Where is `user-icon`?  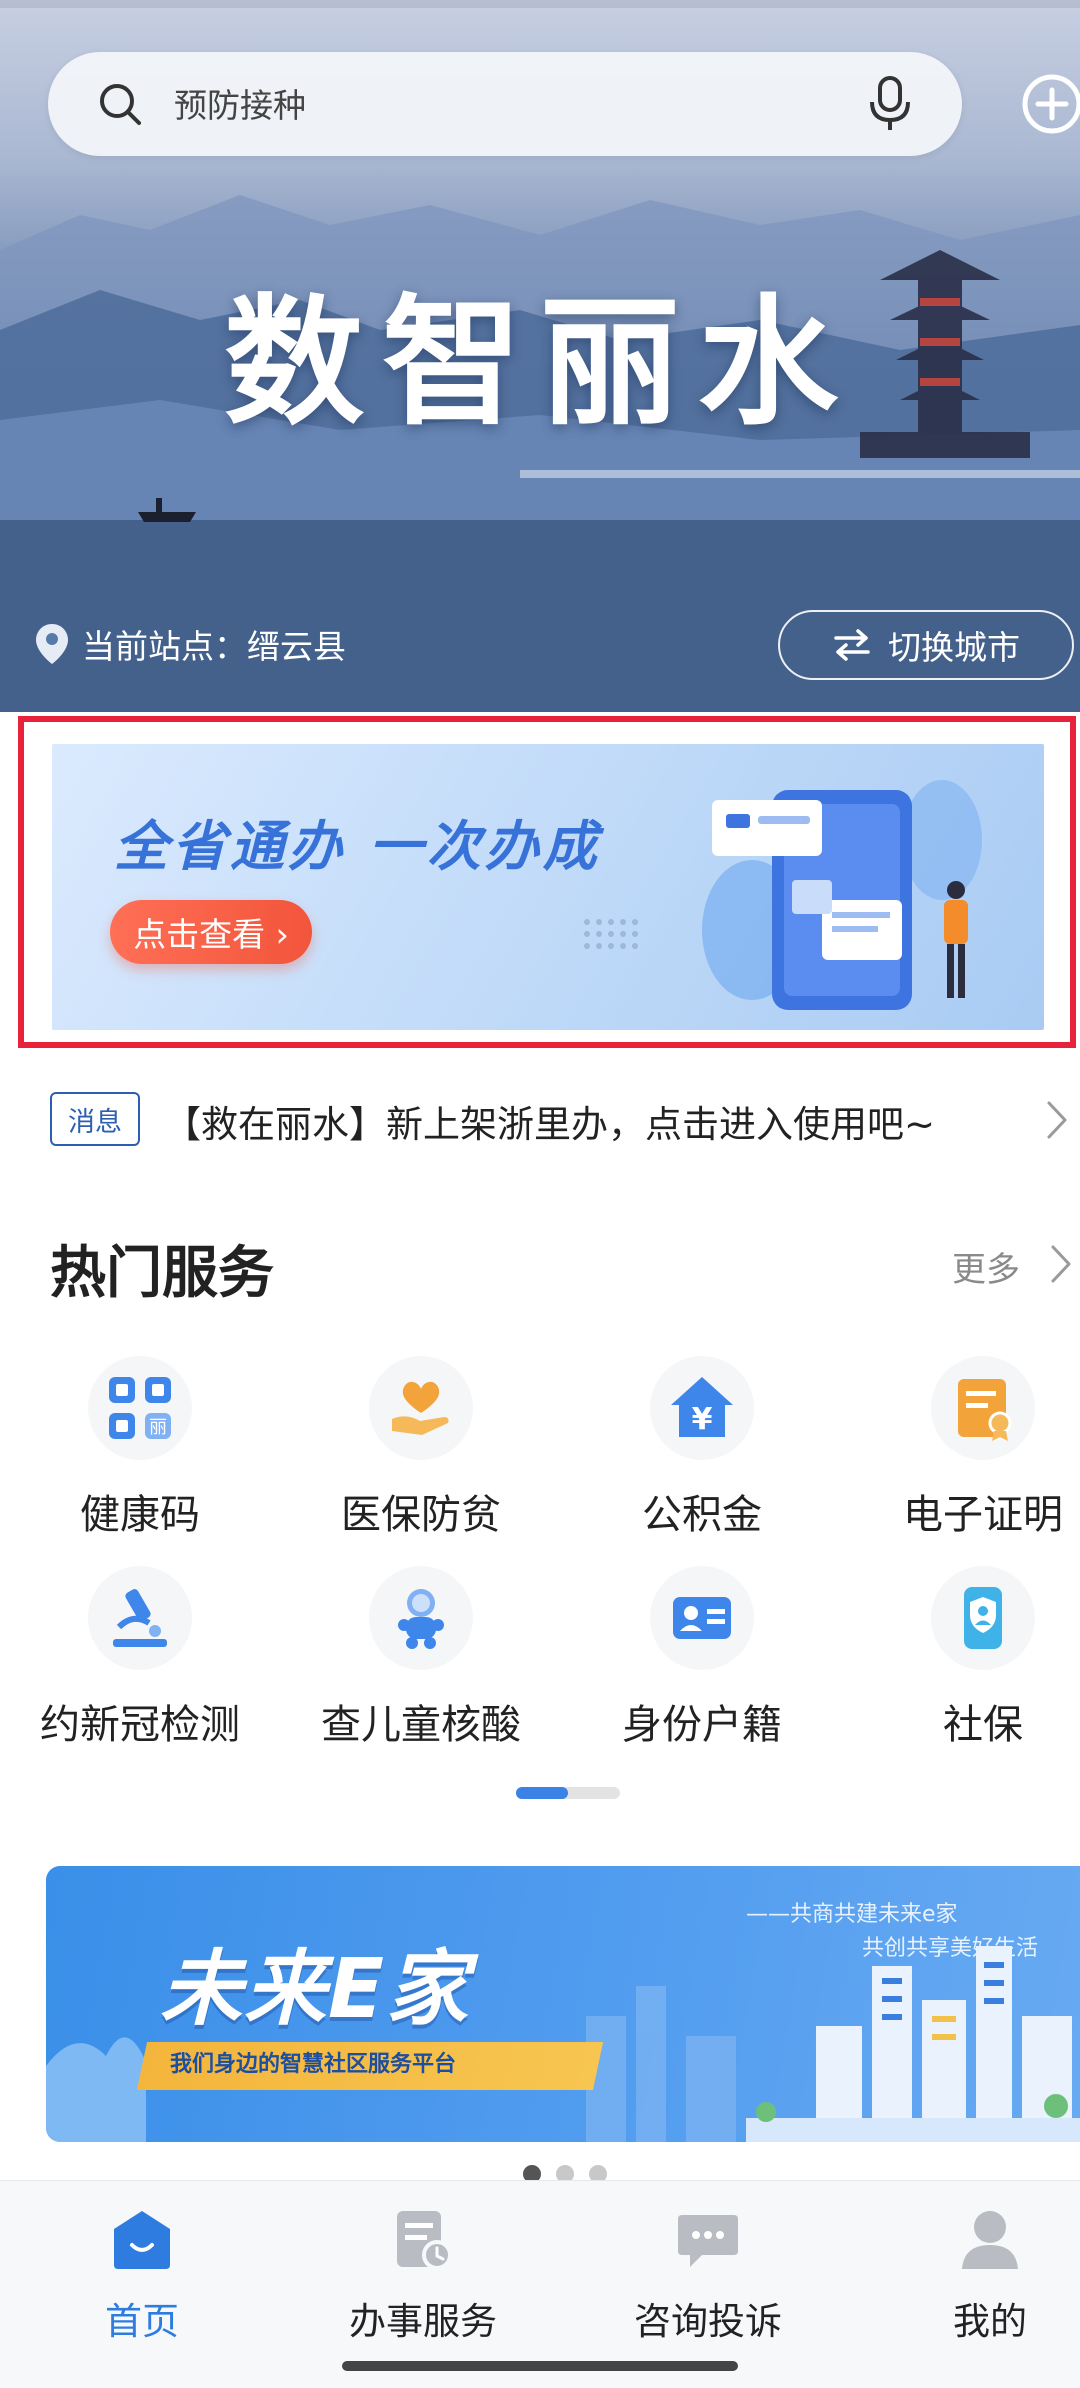 user-icon is located at coordinates (990, 2240).